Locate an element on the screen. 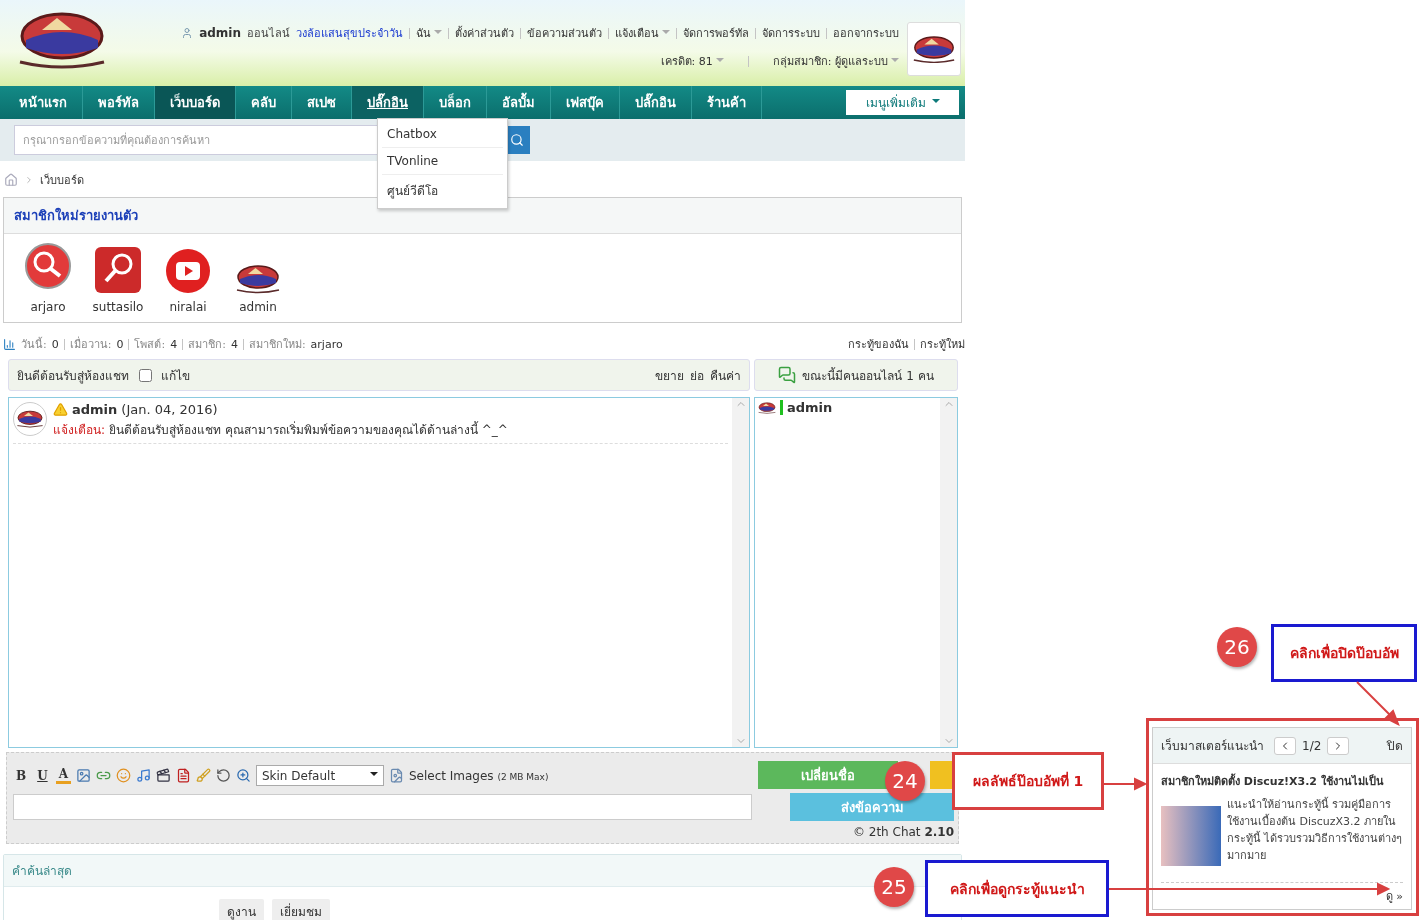  status-text: ออนไลน์ is located at coordinates (268, 34).